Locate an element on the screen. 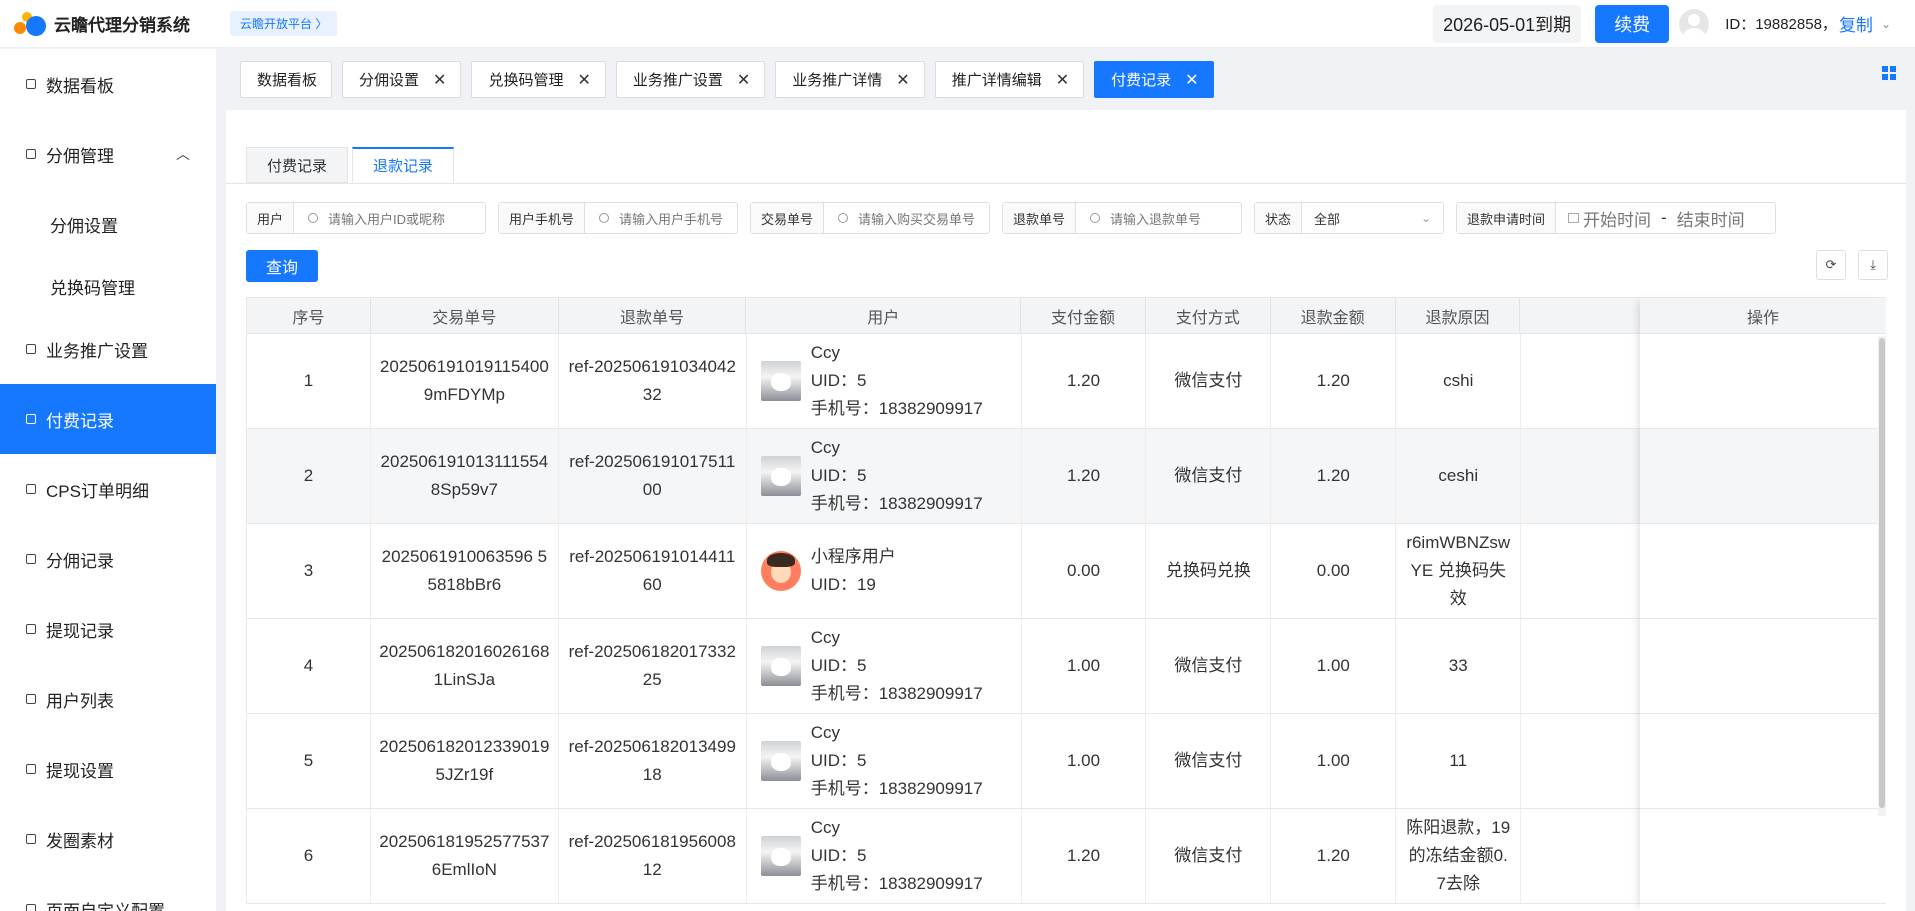 The image size is (1915, 911). refund-no-filter-input: 请输入退款单号 is located at coordinates (1155, 218).